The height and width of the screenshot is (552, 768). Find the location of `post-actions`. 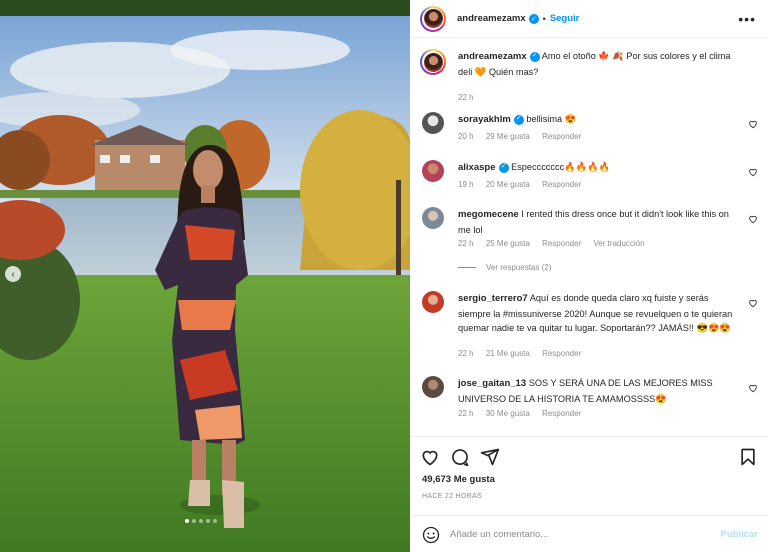

post-actions is located at coordinates (589, 456).